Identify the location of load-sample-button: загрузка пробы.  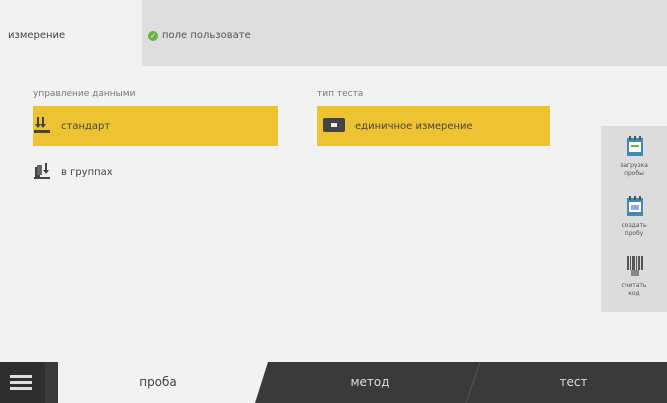
(634, 155).